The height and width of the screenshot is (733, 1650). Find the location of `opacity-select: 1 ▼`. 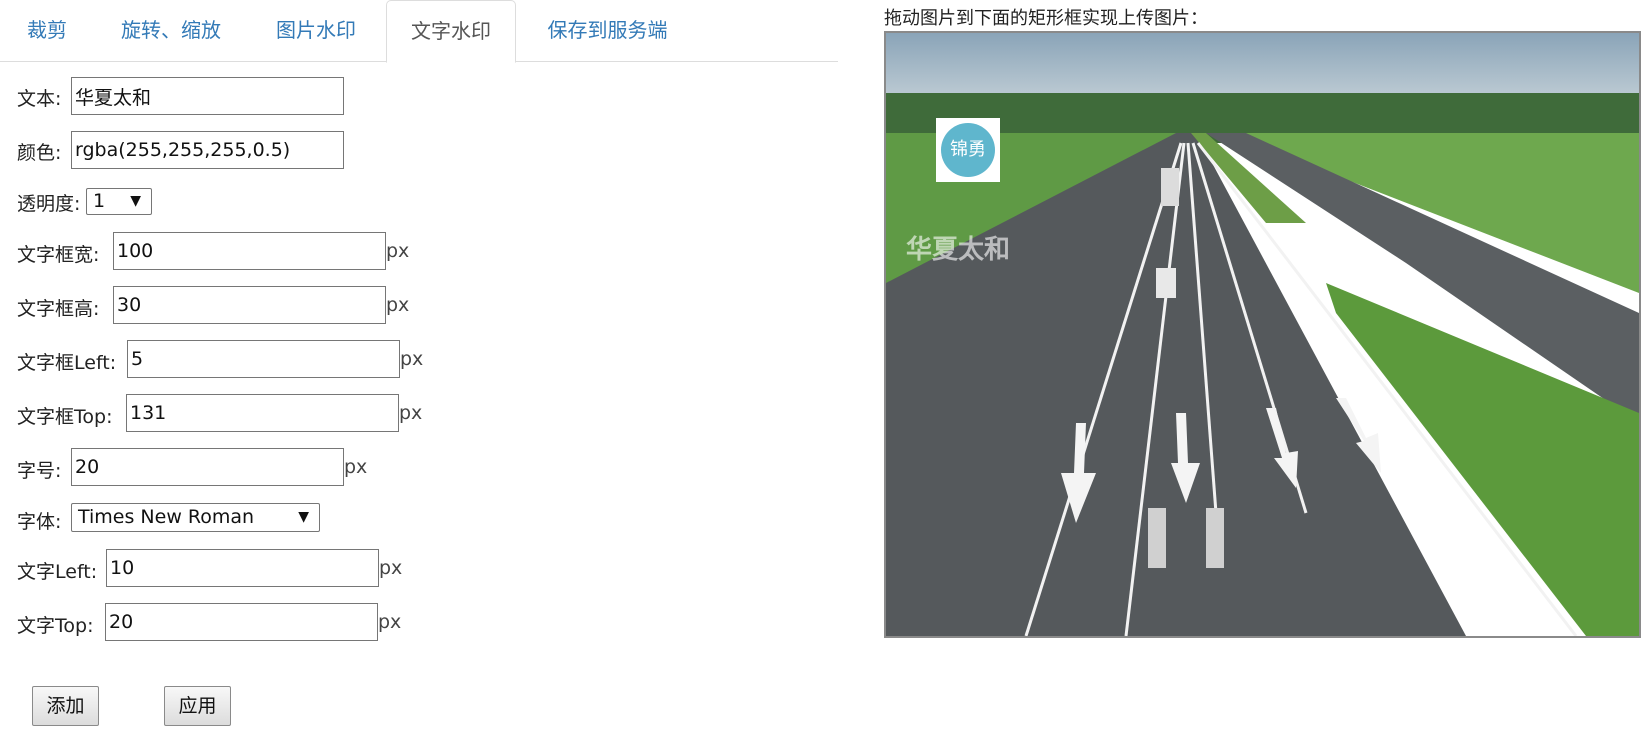

opacity-select: 1 ▼ is located at coordinates (119, 201).